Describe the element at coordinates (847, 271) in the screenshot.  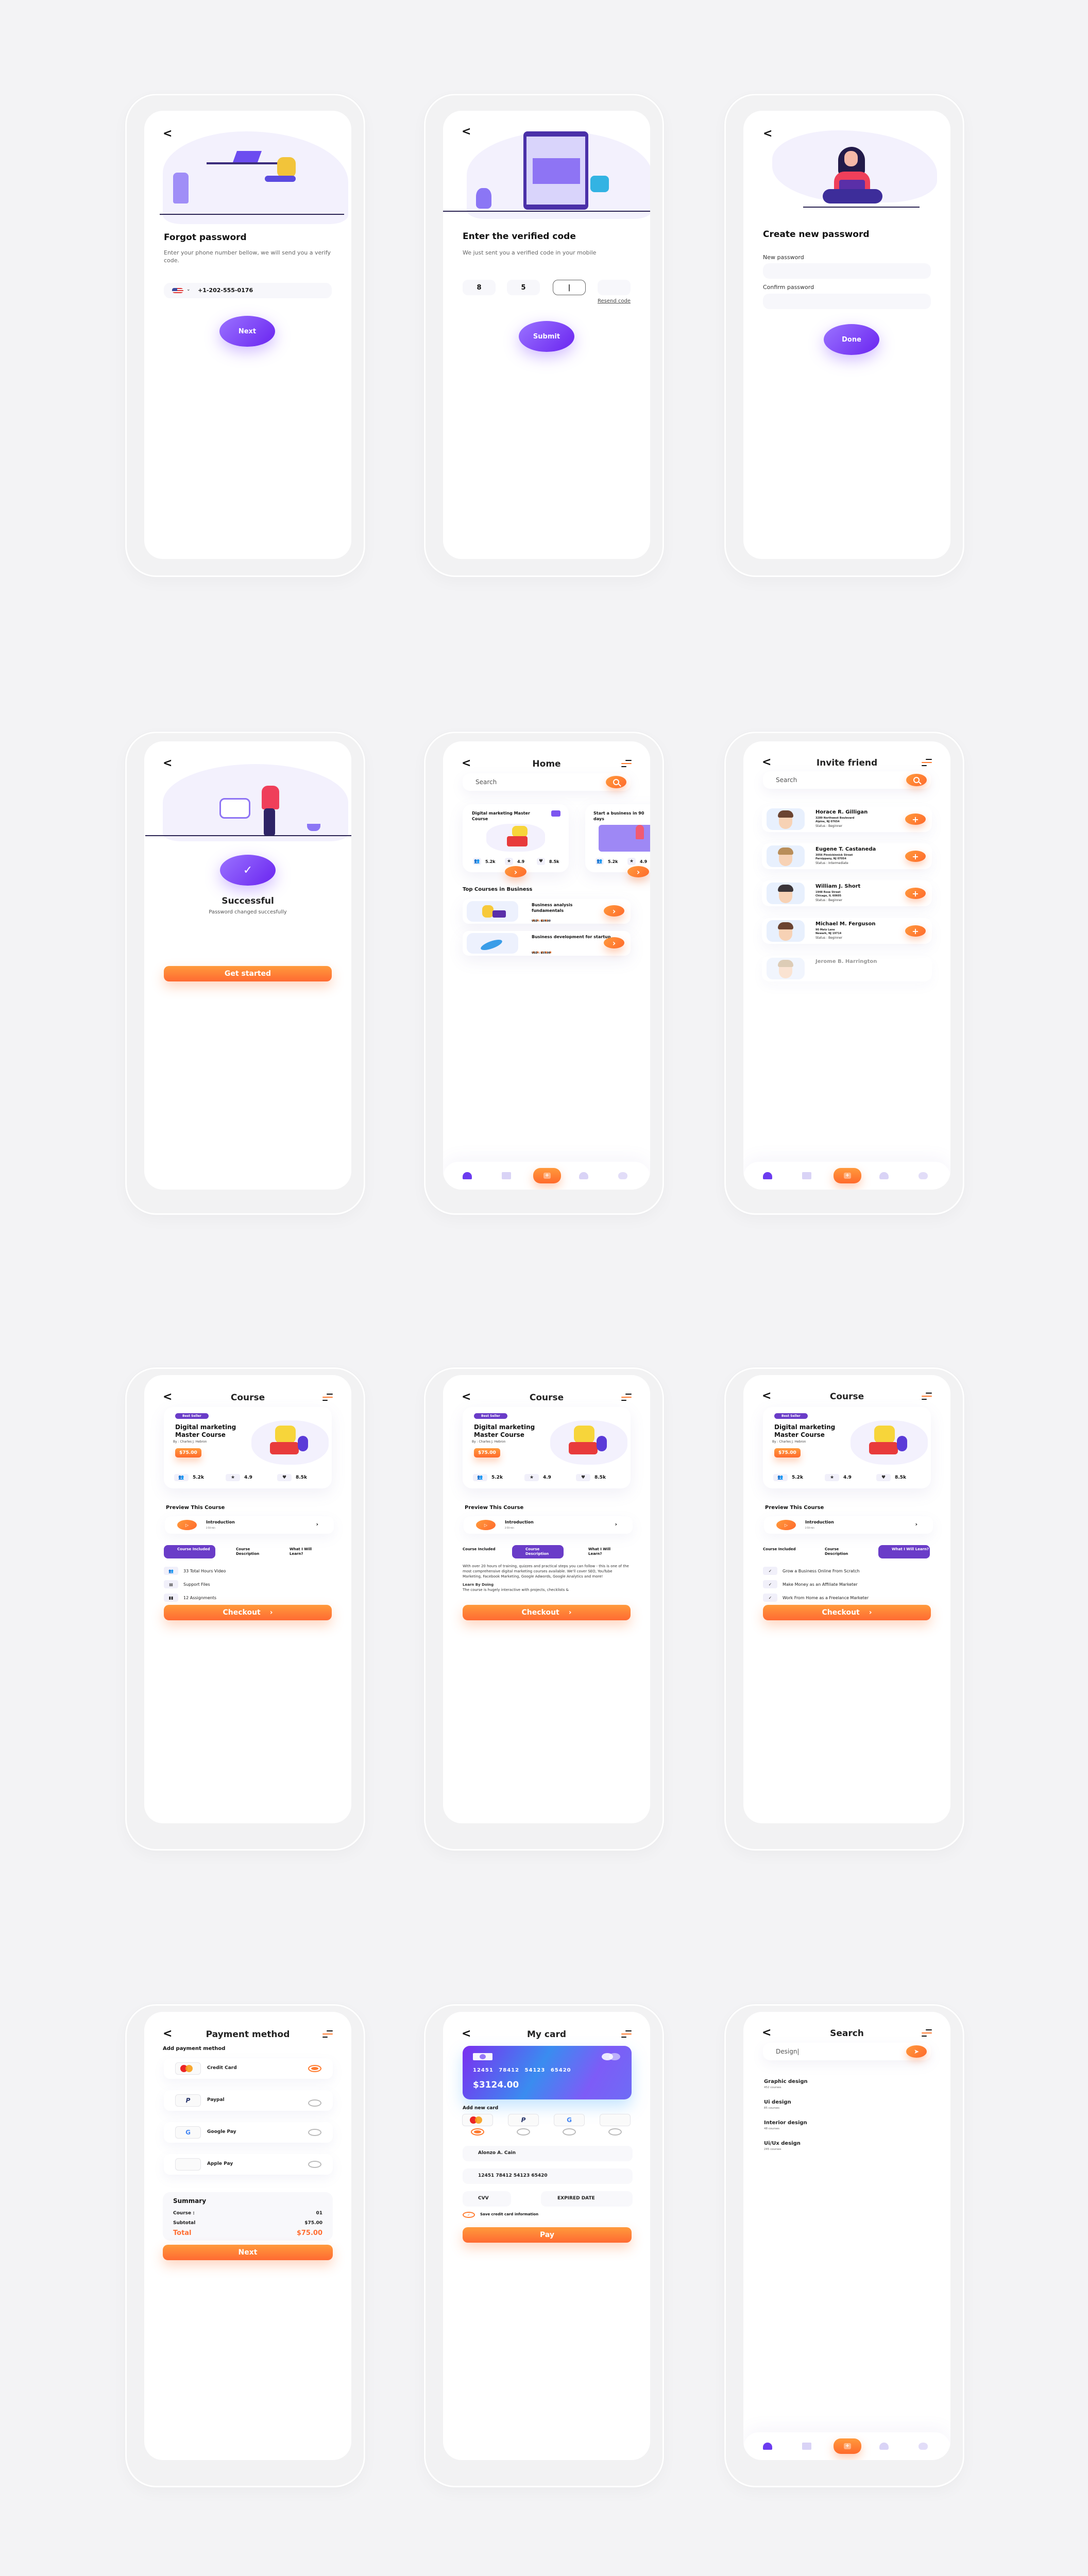
I see `new-password-input` at that location.